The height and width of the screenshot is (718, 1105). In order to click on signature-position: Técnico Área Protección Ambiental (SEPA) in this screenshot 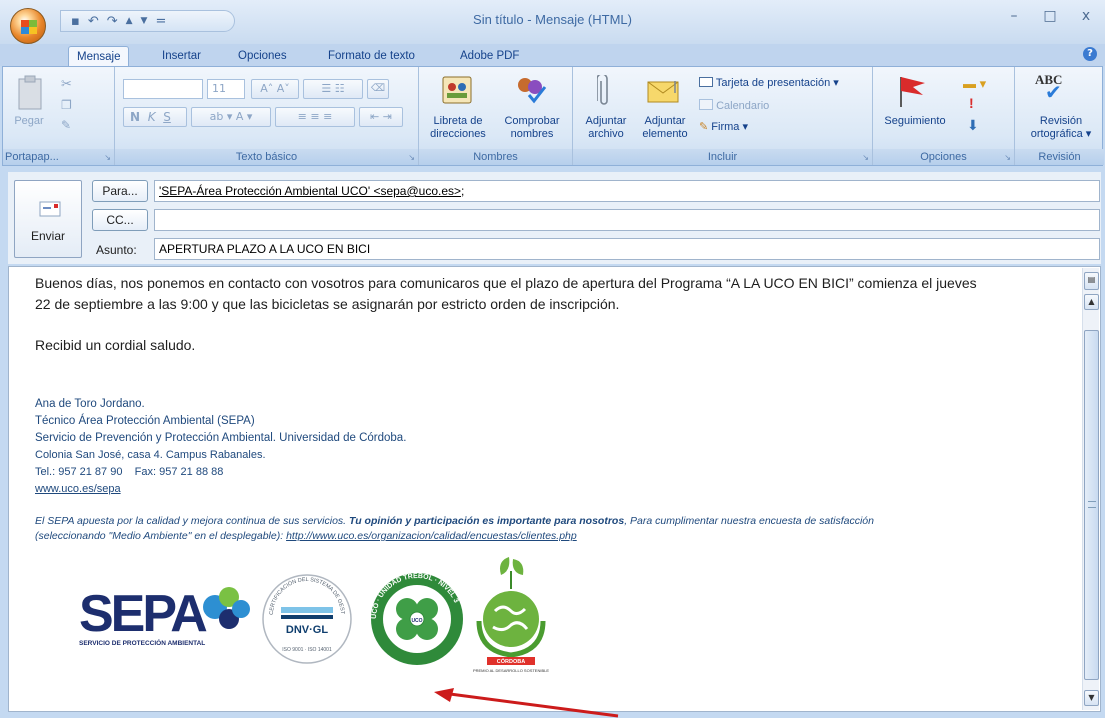, I will do `click(145, 421)`.